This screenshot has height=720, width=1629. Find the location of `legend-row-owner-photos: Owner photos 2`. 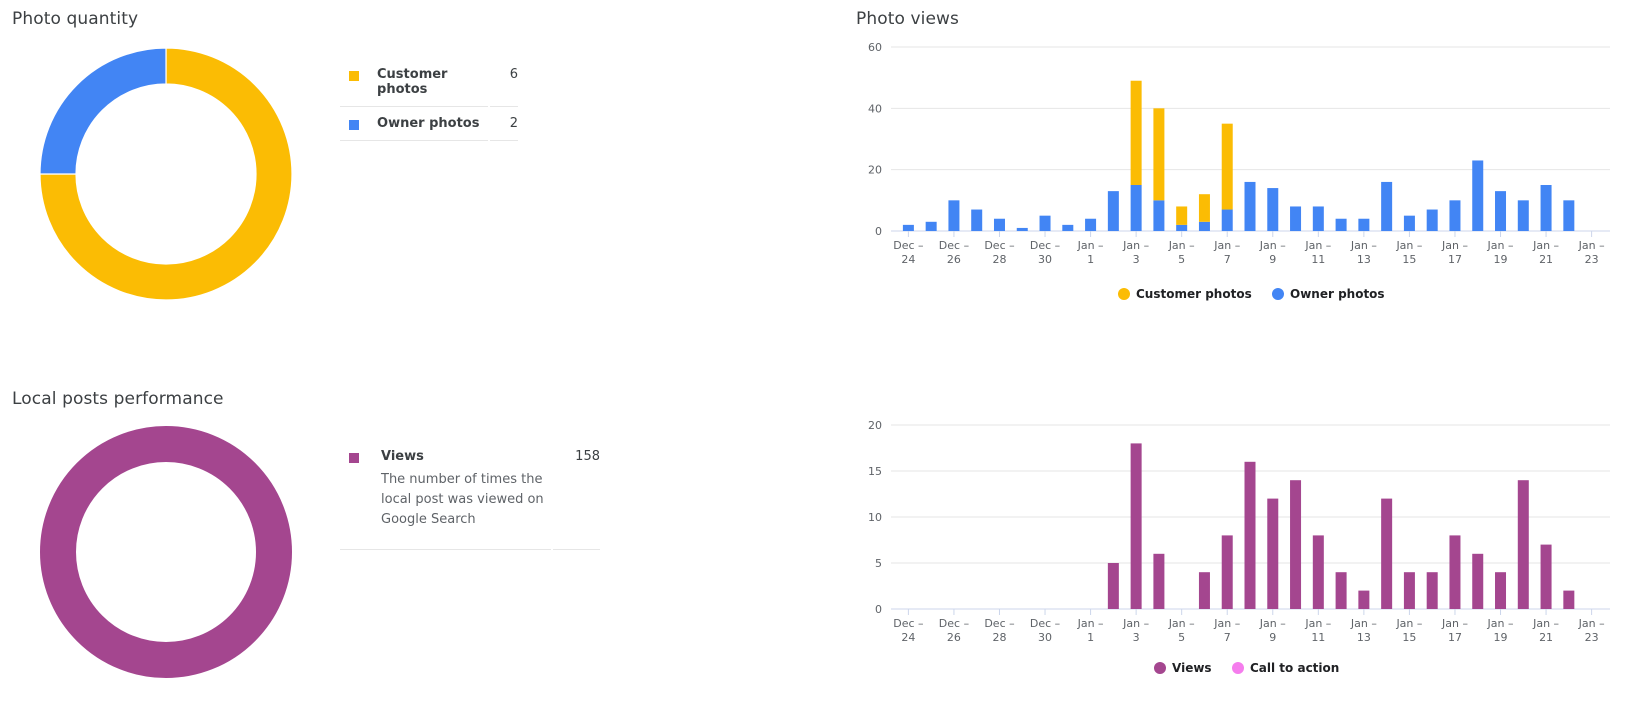

legend-row-owner-photos: Owner photos 2 is located at coordinates (429, 124).